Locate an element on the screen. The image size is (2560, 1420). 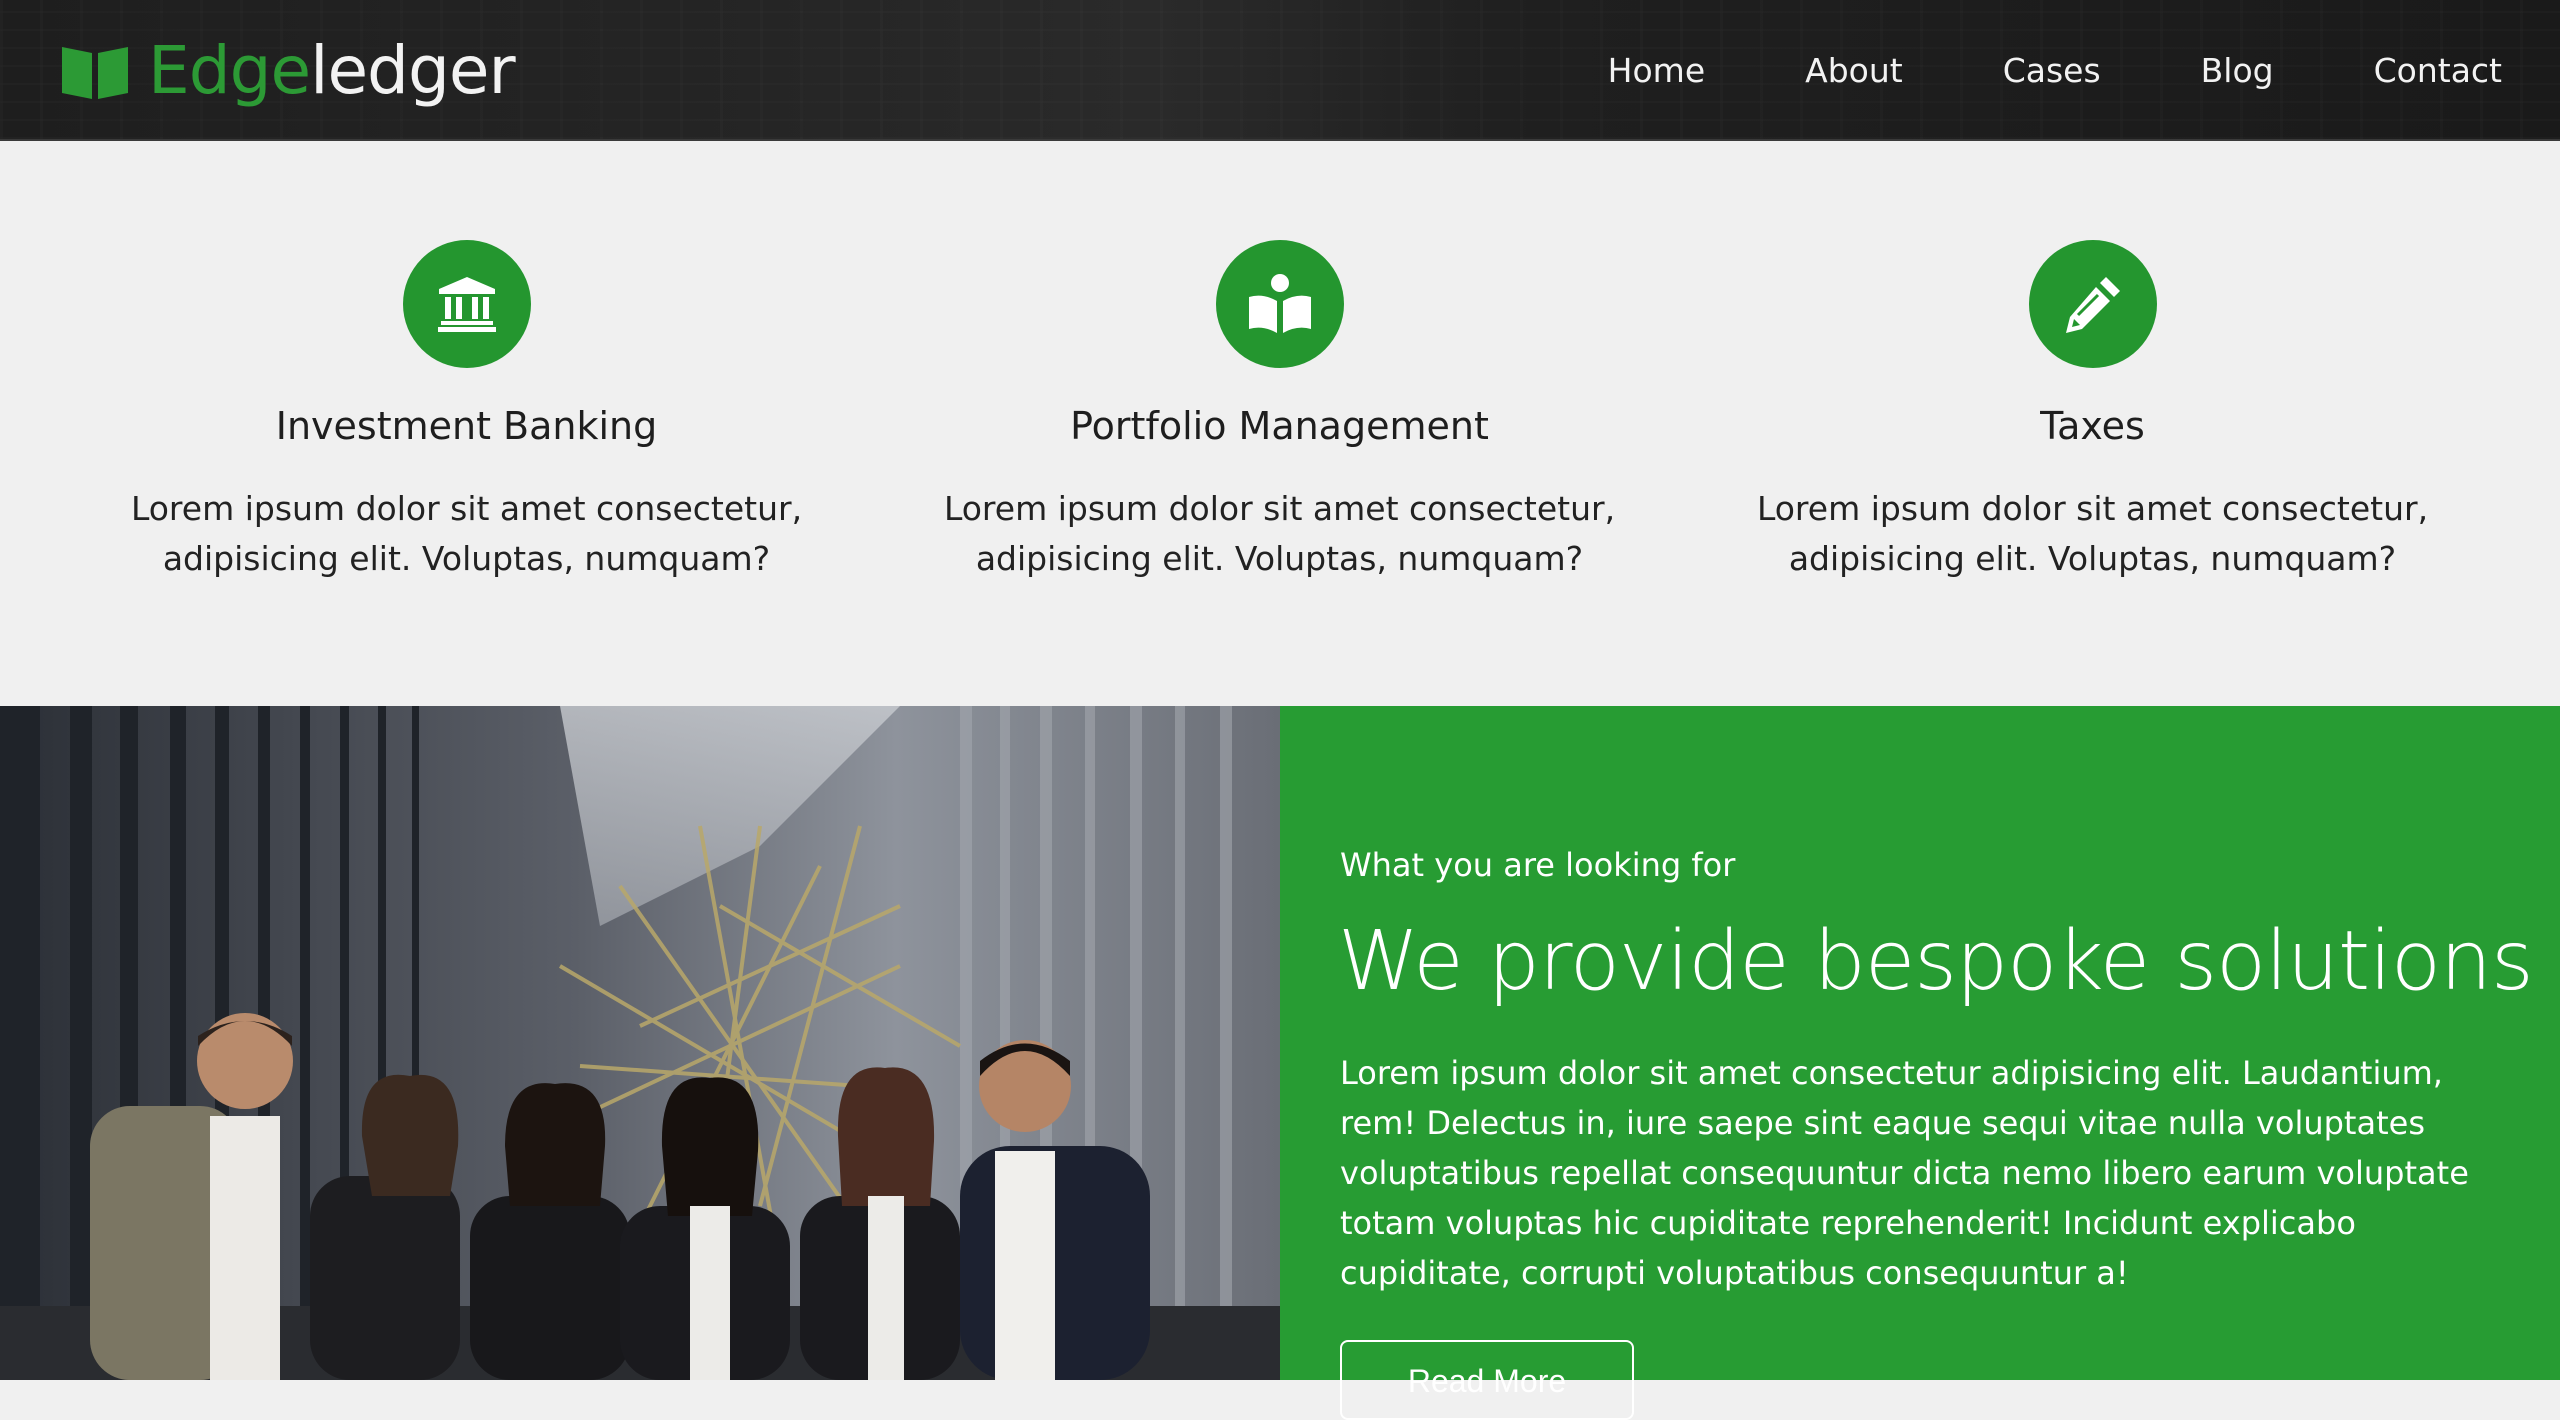
bank-icon is located at coordinates (466, 304).